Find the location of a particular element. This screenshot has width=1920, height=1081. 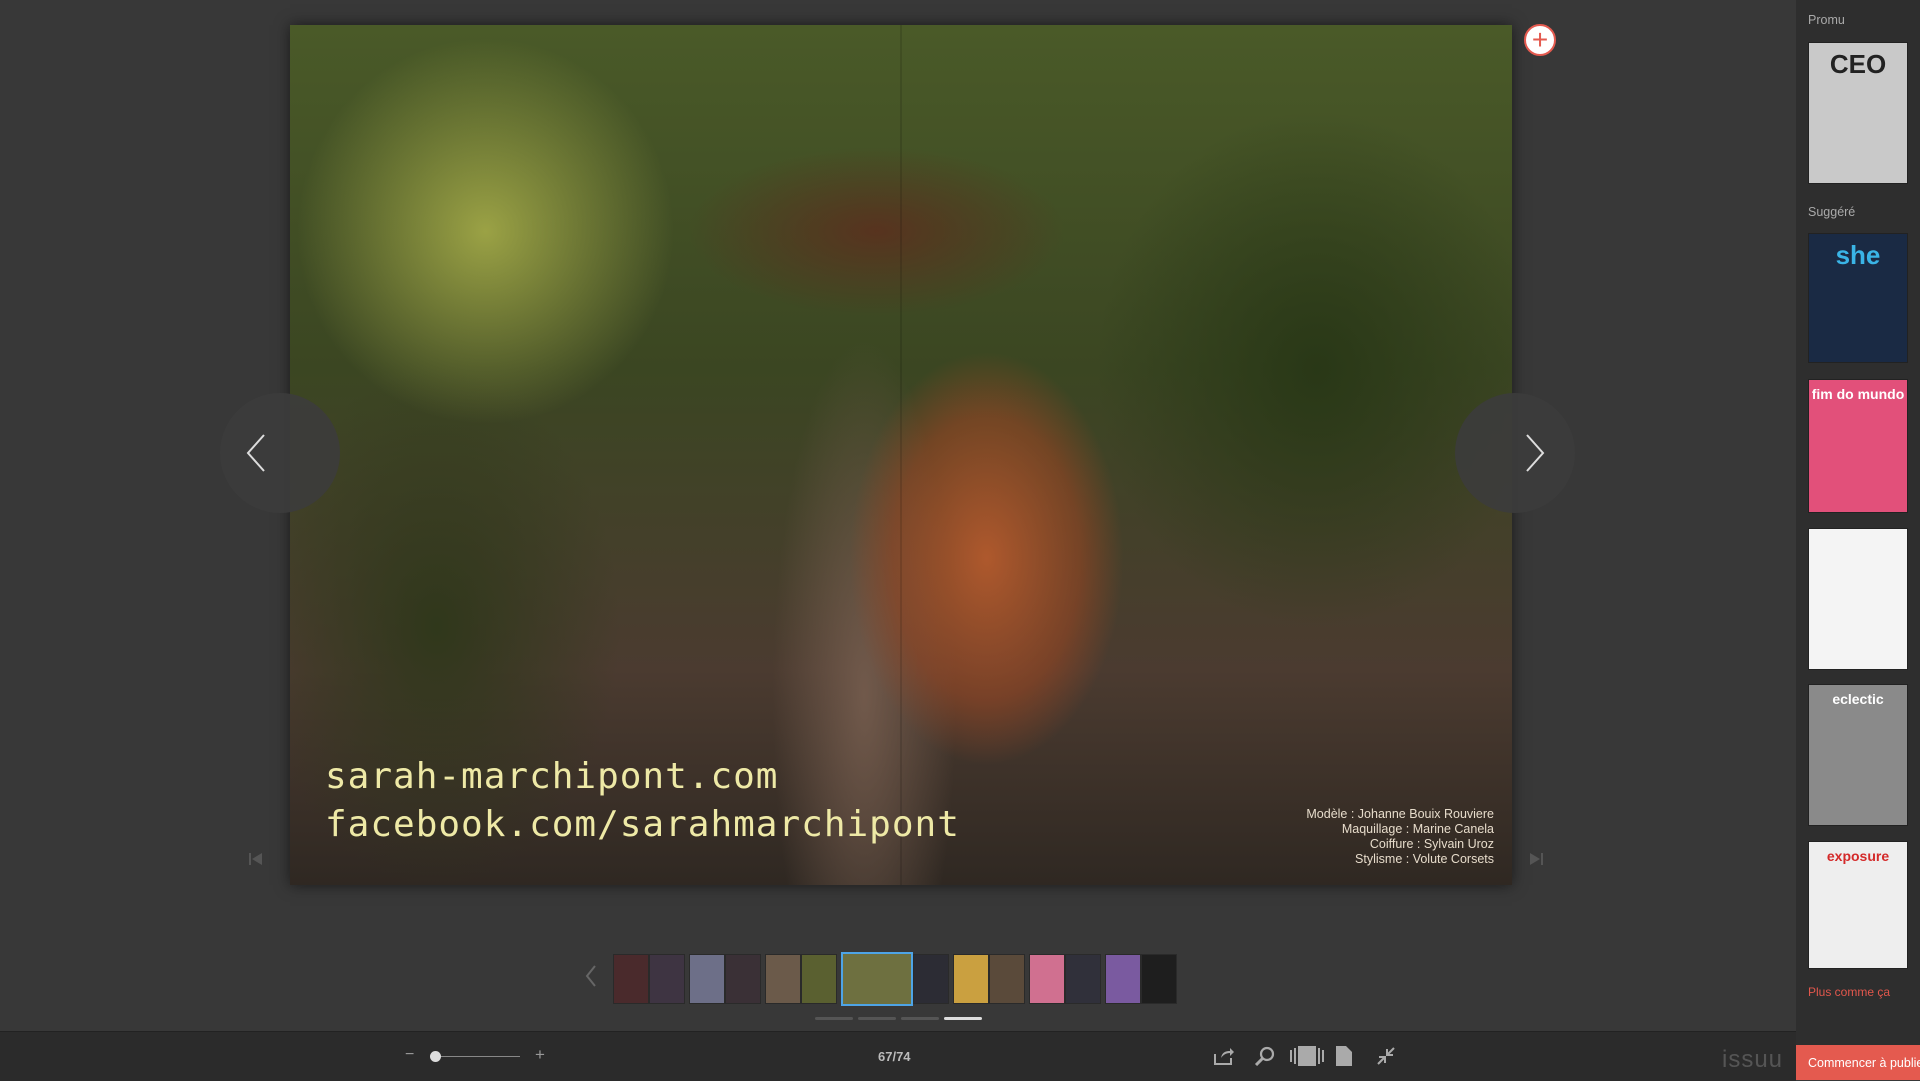

credit-facebook: facebook.com/sarahmarchipont is located at coordinates (642, 824).